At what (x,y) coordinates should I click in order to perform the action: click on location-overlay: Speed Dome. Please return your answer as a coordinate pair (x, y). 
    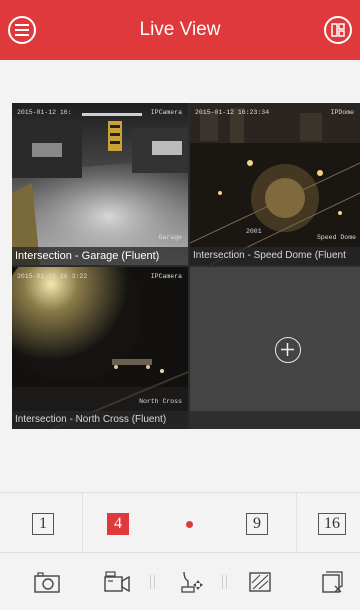
    Looking at the image, I should click on (336, 237).